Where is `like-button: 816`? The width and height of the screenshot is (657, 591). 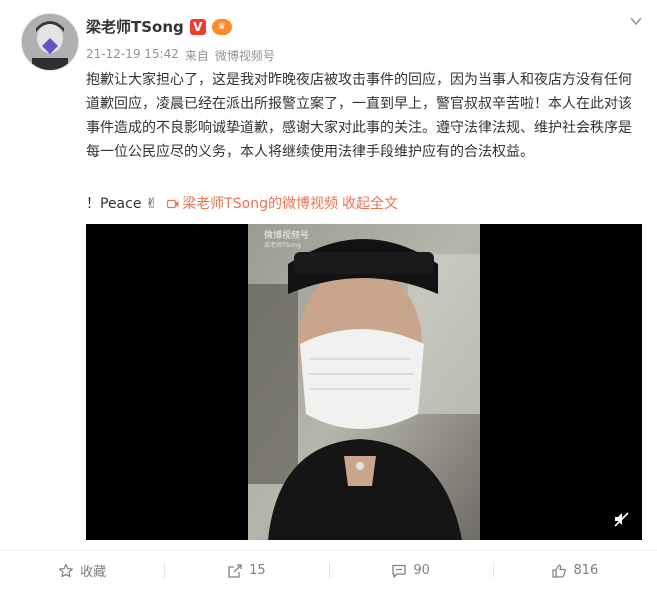 like-button: 816 is located at coordinates (574, 570).